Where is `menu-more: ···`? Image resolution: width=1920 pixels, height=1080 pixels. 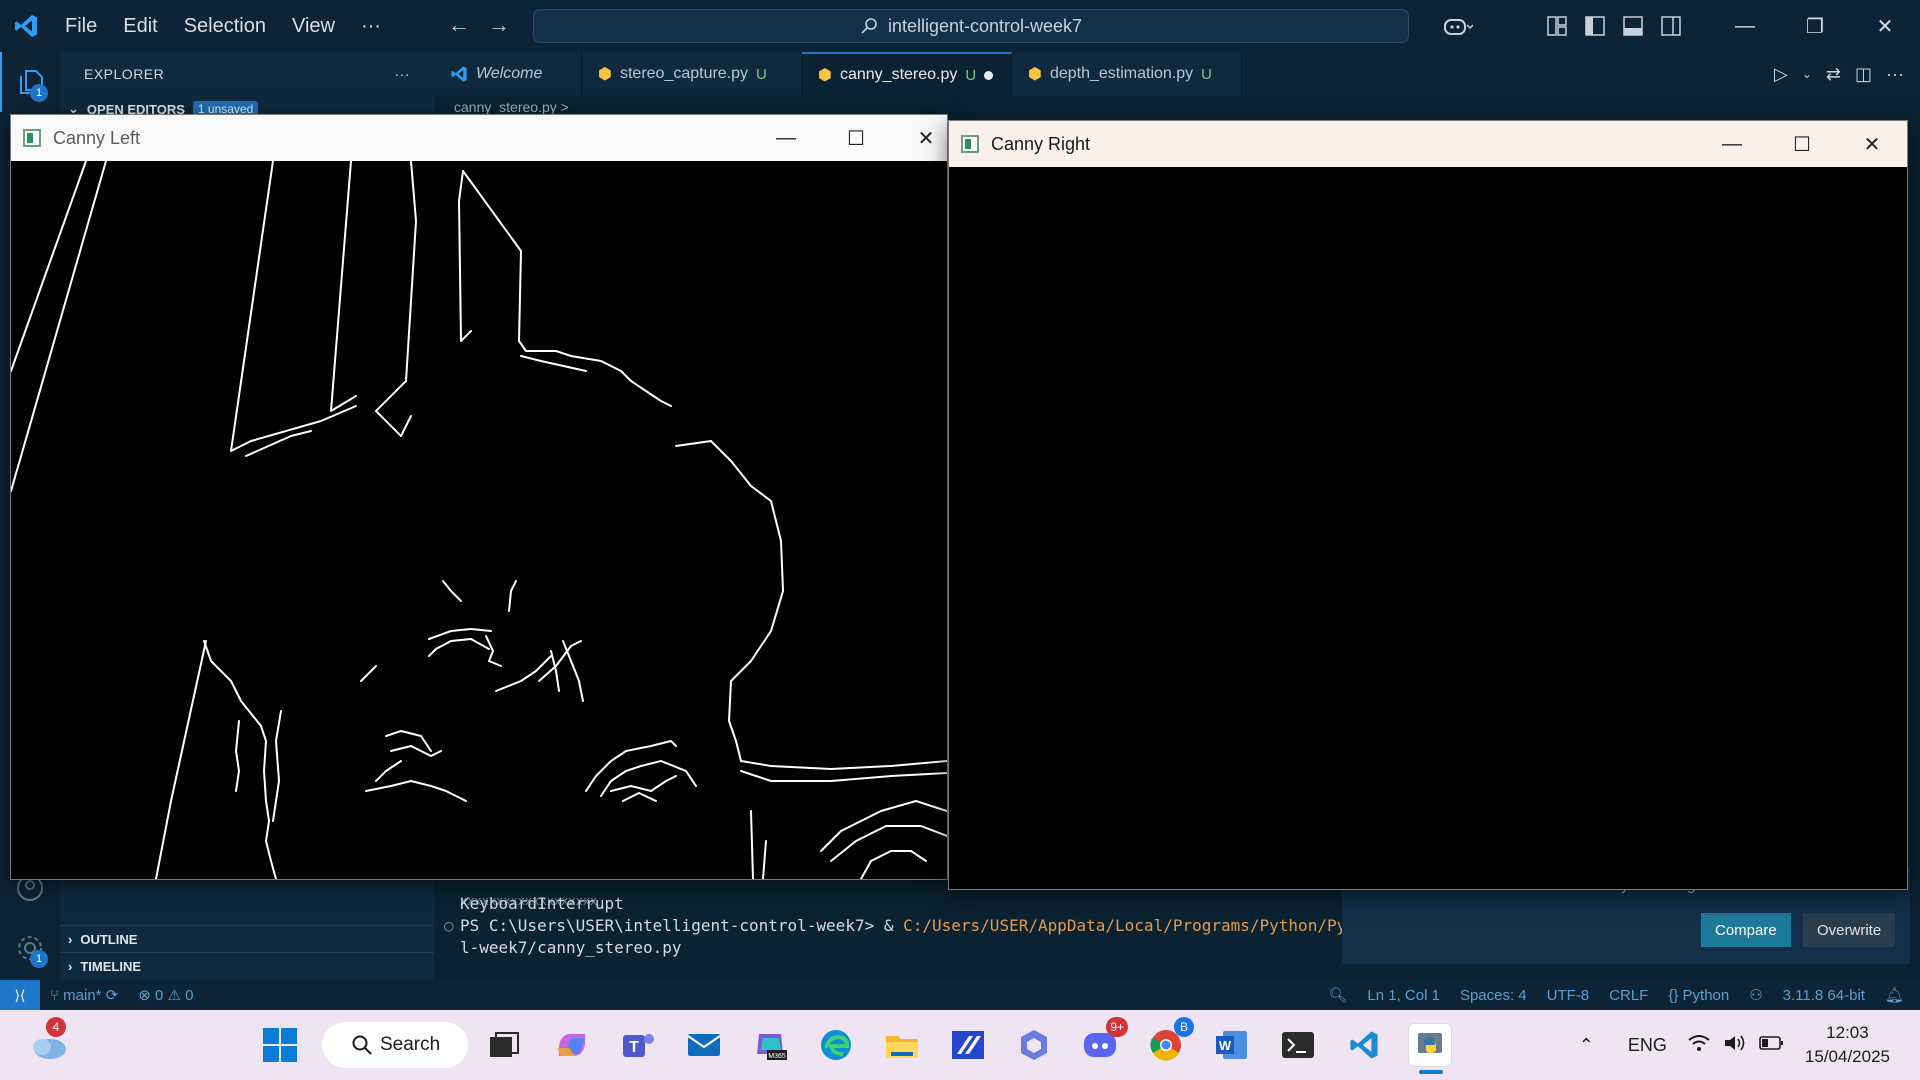 menu-more: ··· is located at coordinates (371, 26).